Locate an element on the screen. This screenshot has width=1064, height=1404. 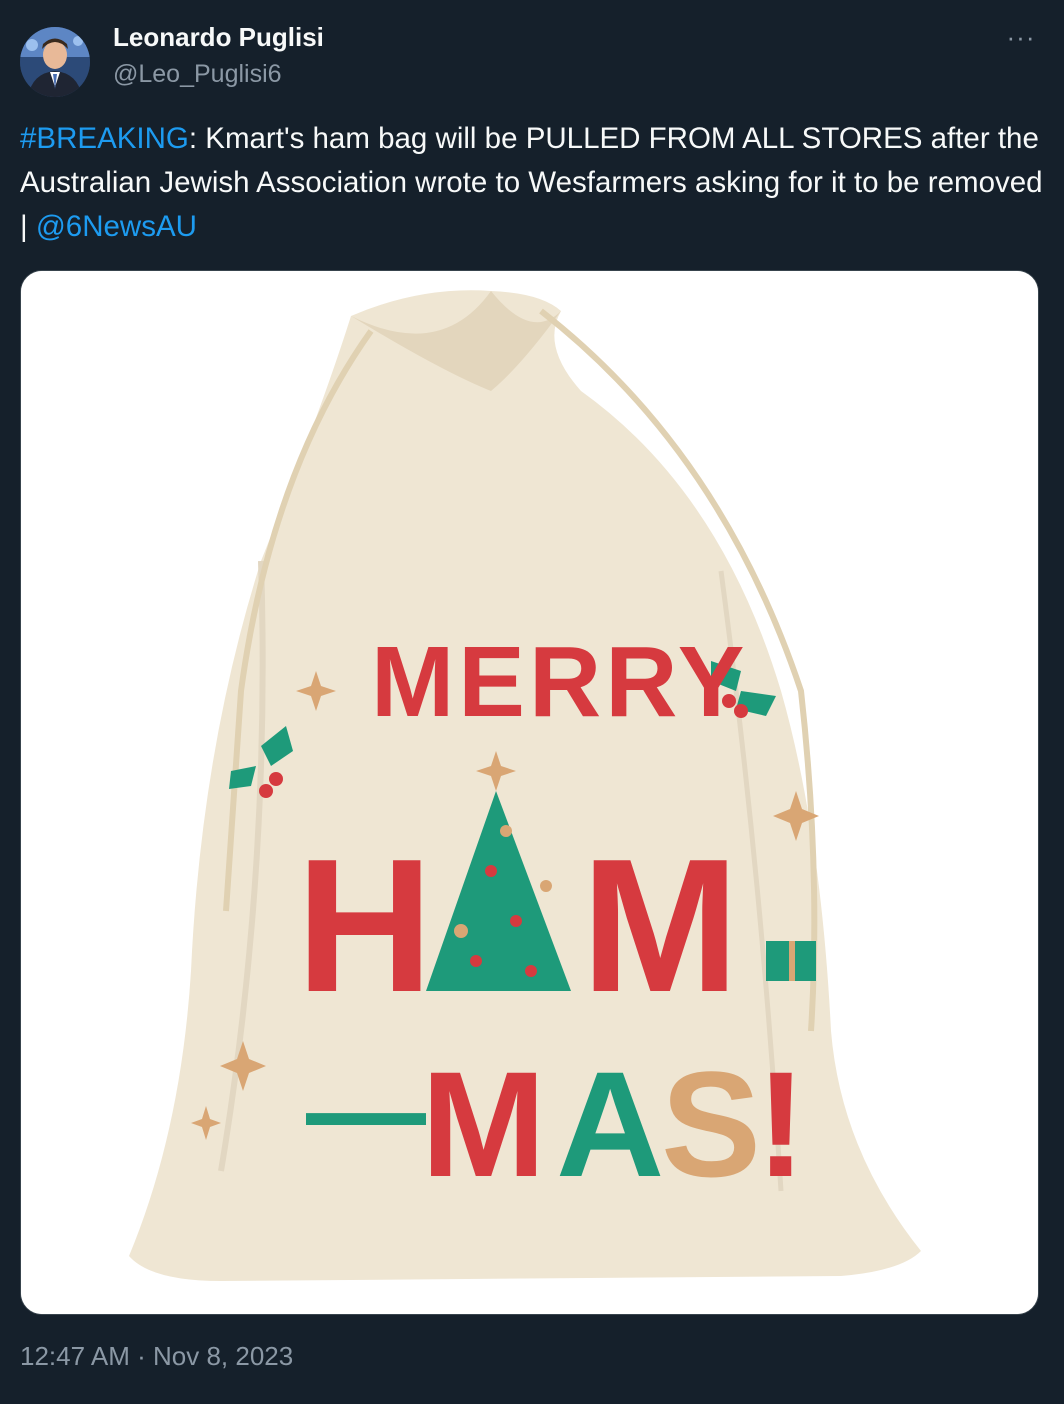
mention-link: @6NewsAU is located at coordinates (116, 226).